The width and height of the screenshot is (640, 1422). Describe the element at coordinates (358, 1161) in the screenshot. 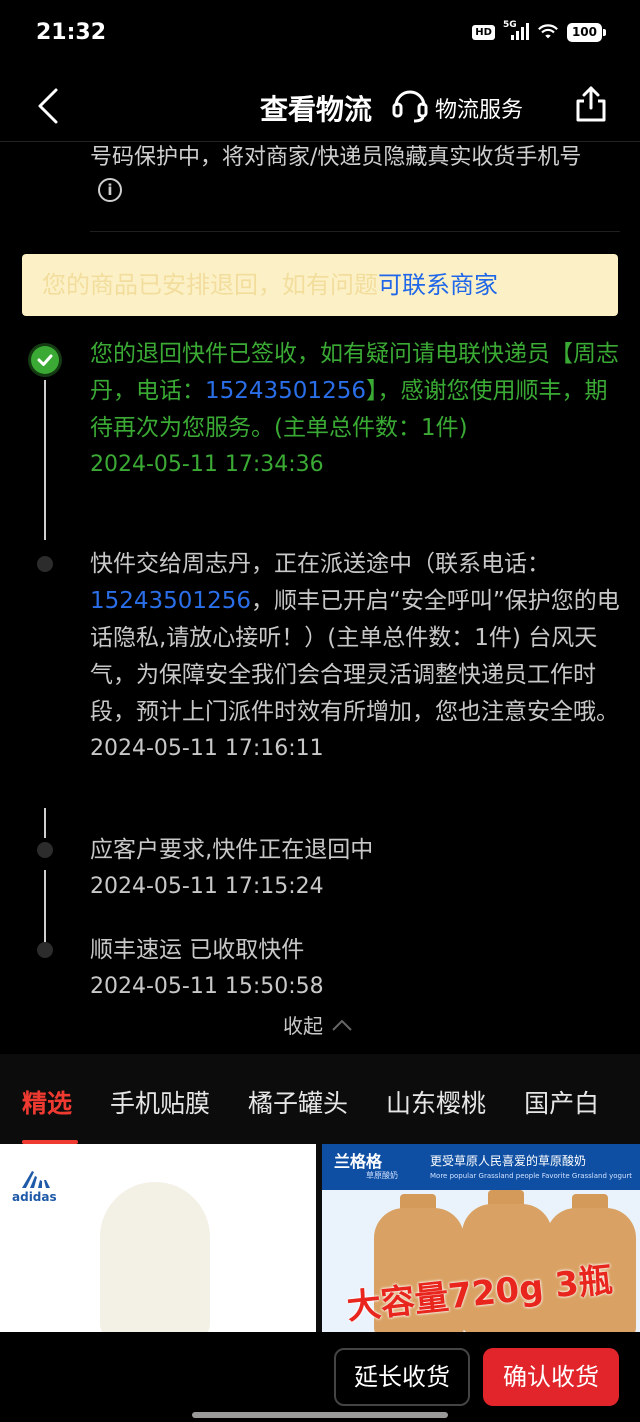

I see `brand-label: 兰格格` at that location.